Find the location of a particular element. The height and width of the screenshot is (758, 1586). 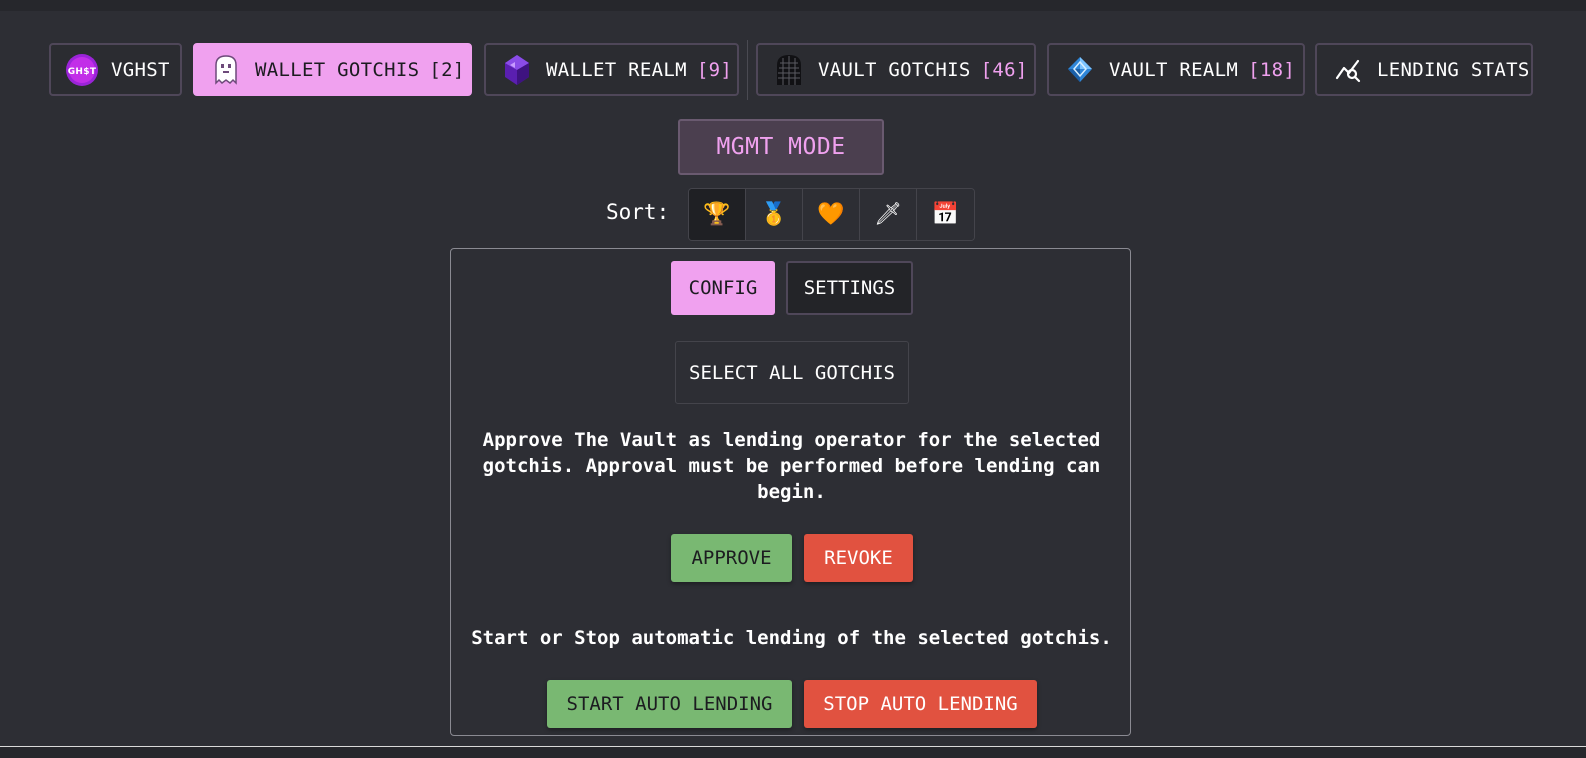

sort-options: 🏆 🥇 🧡 🗡 📅 is located at coordinates (831, 214).